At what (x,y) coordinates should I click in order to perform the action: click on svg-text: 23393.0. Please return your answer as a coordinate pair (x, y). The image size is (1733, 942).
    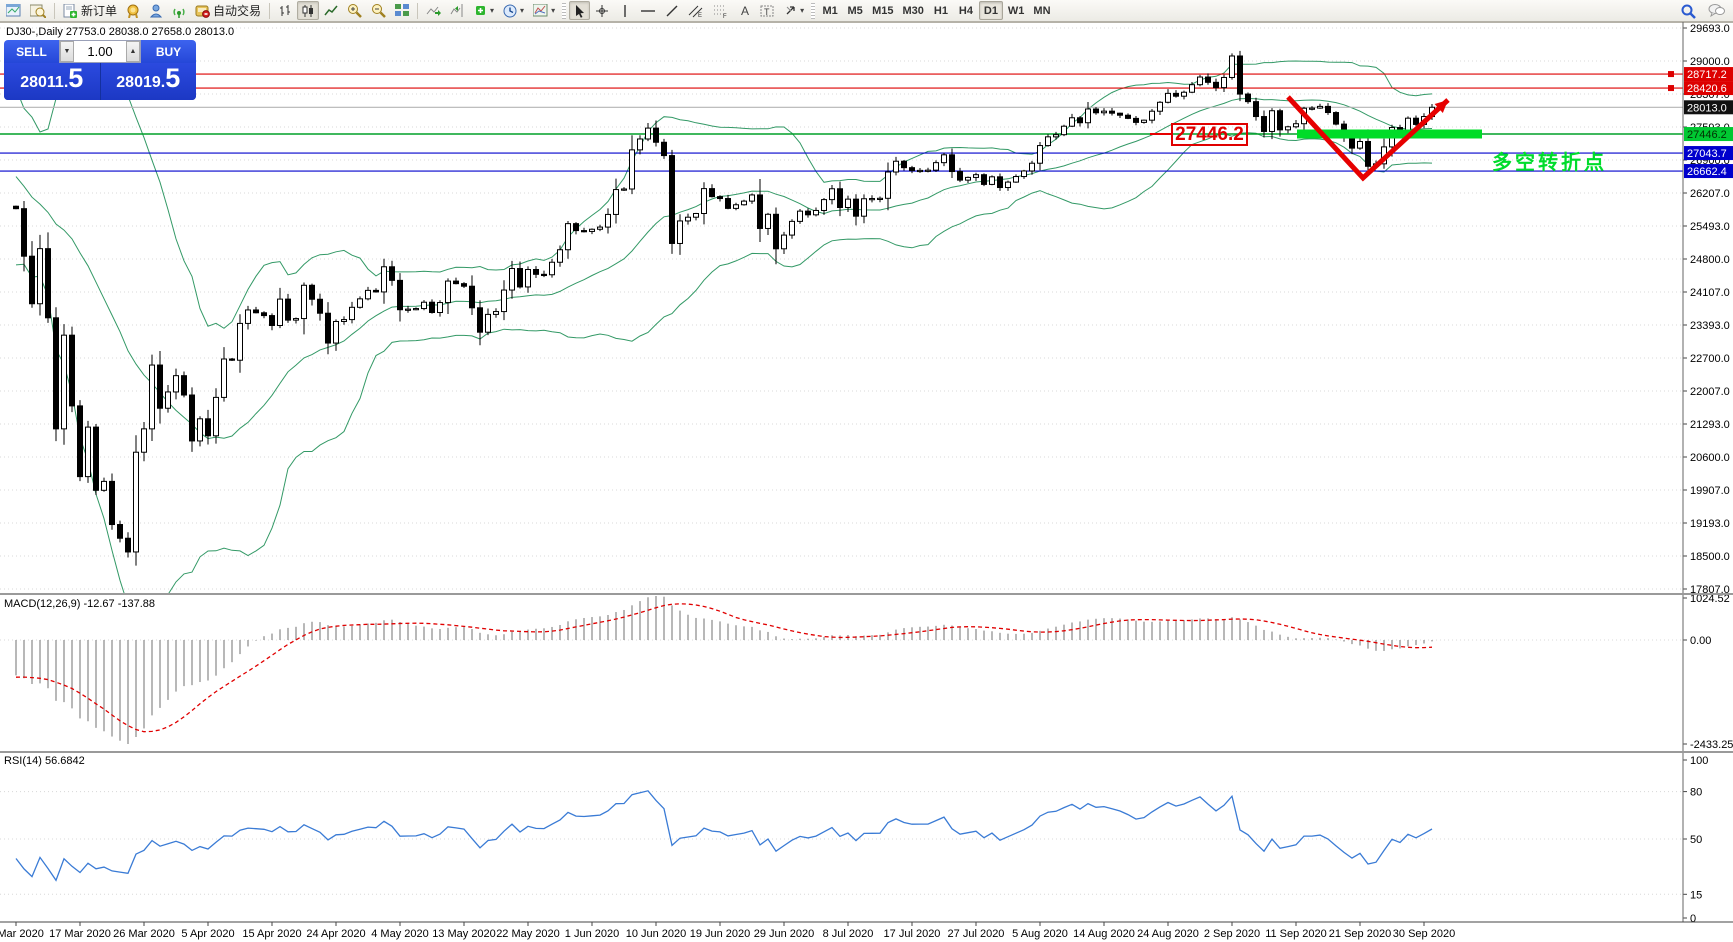
    Looking at the image, I should click on (1710, 326).